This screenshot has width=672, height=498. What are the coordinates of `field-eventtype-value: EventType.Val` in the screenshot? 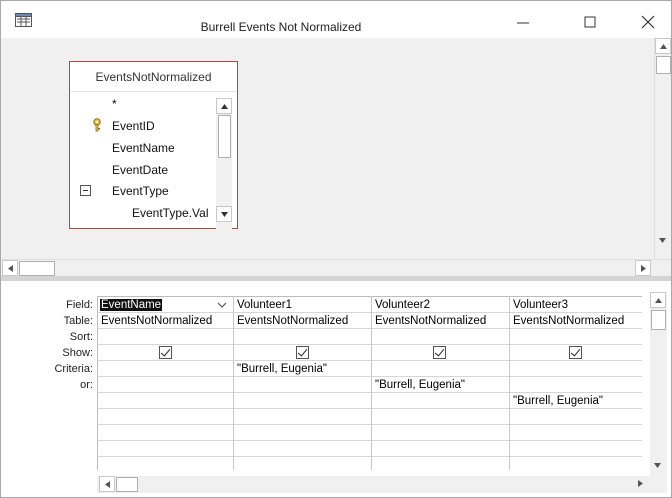 It's located at (174, 213).